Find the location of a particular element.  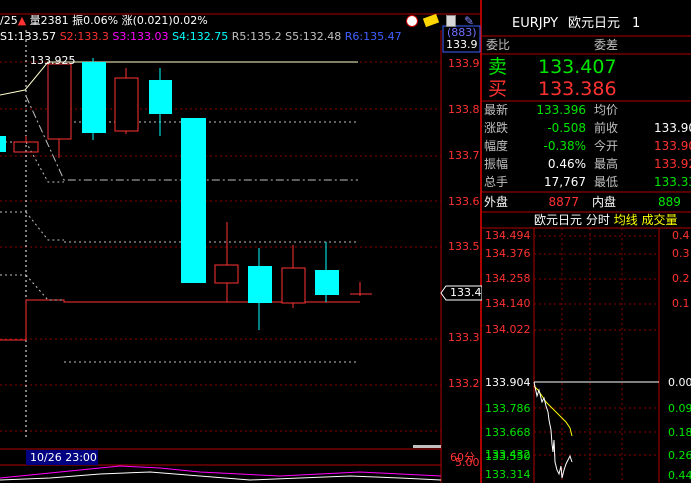

volume-label: 量2381 is located at coordinates (49, 20).